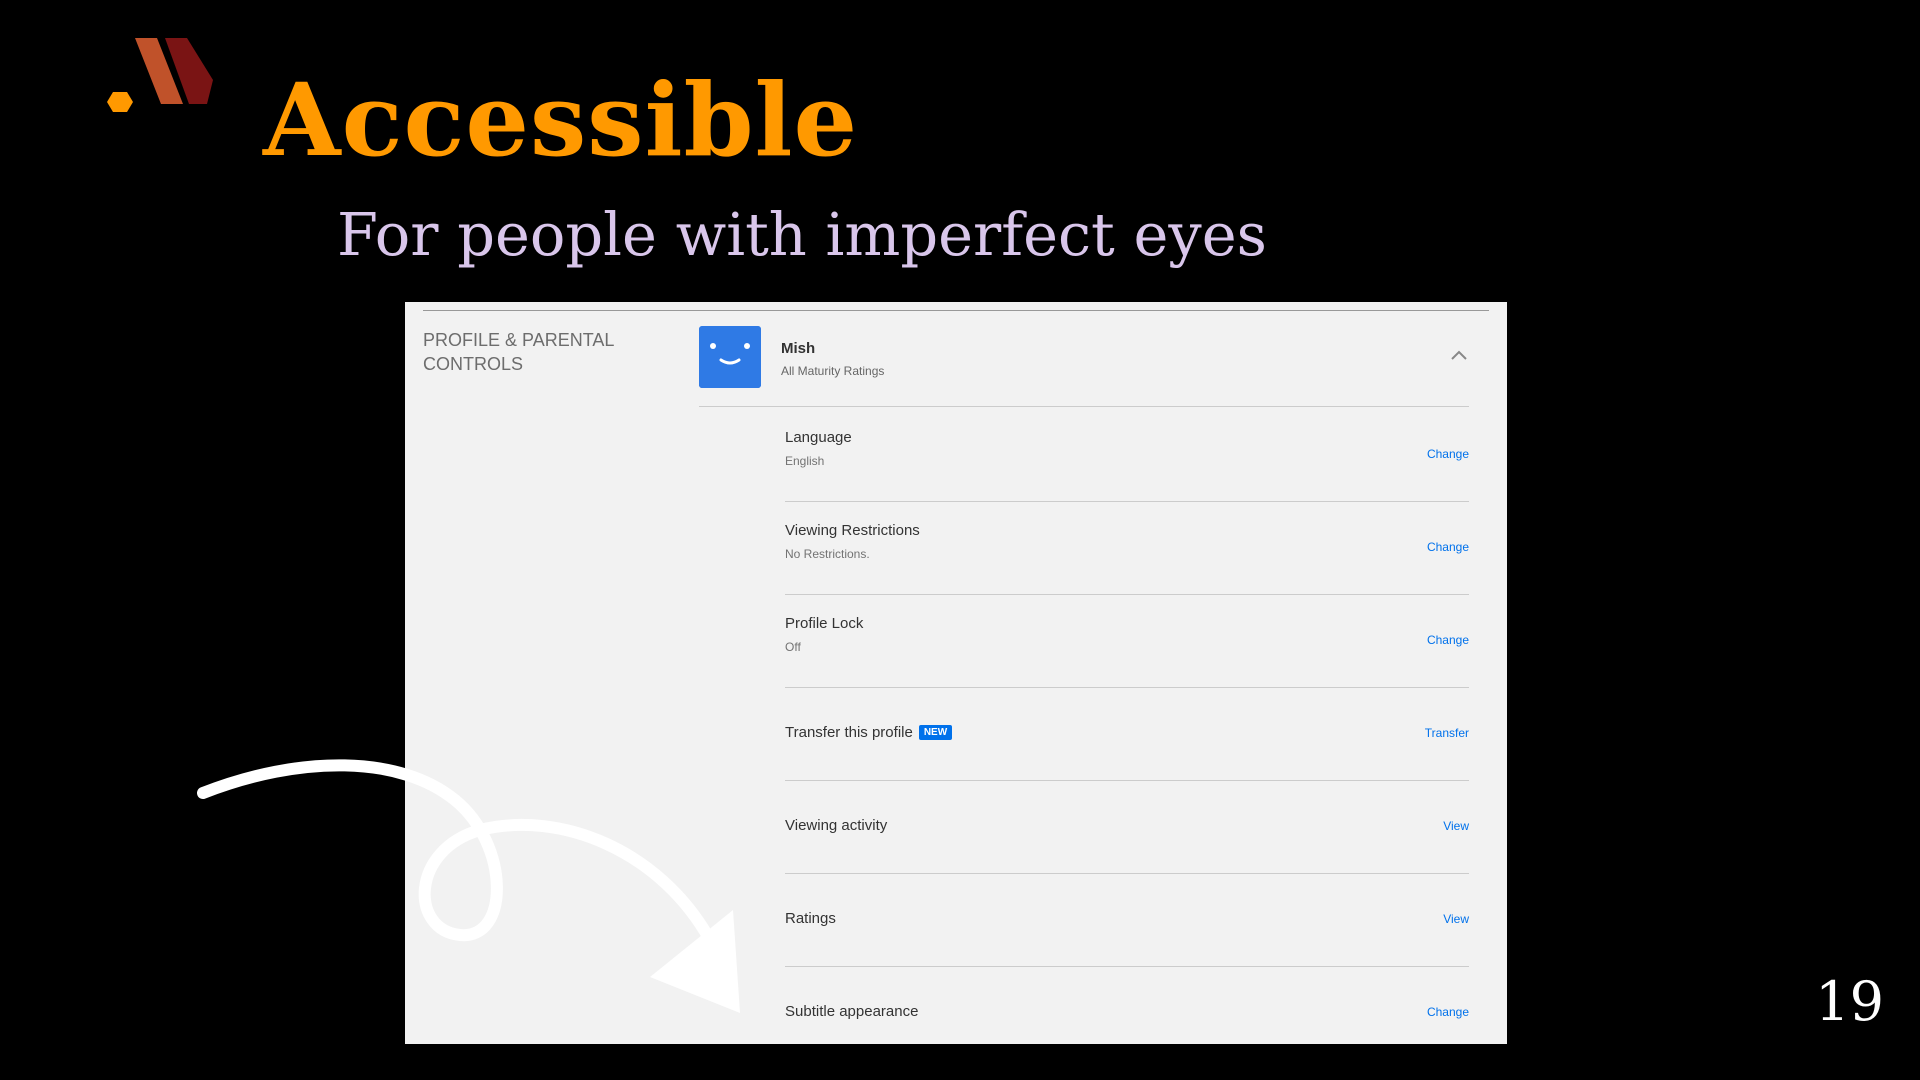  What do you see at coordinates (935, 732) in the screenshot?
I see `new-badge: NEW` at bounding box center [935, 732].